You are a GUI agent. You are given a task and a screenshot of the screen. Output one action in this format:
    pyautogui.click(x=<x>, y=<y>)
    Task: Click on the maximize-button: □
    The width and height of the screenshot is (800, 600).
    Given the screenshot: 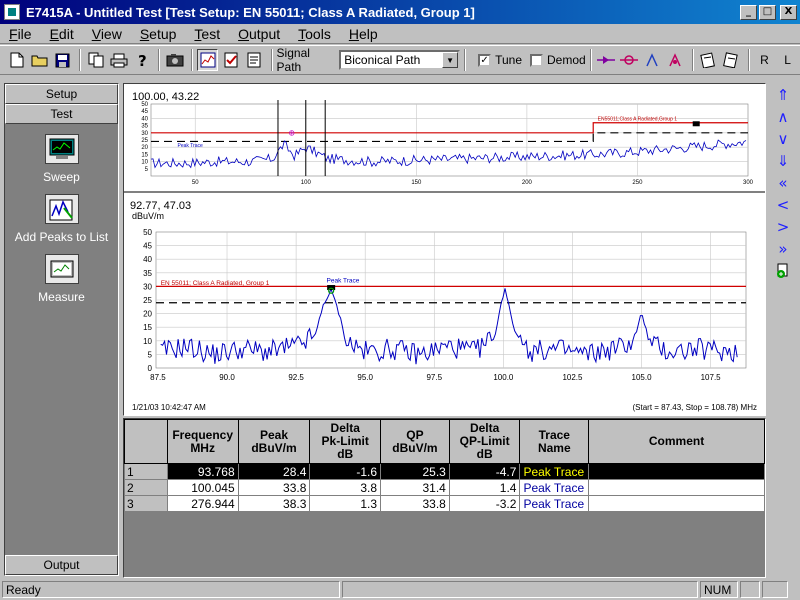 What is the action you would take?
    pyautogui.click(x=767, y=12)
    